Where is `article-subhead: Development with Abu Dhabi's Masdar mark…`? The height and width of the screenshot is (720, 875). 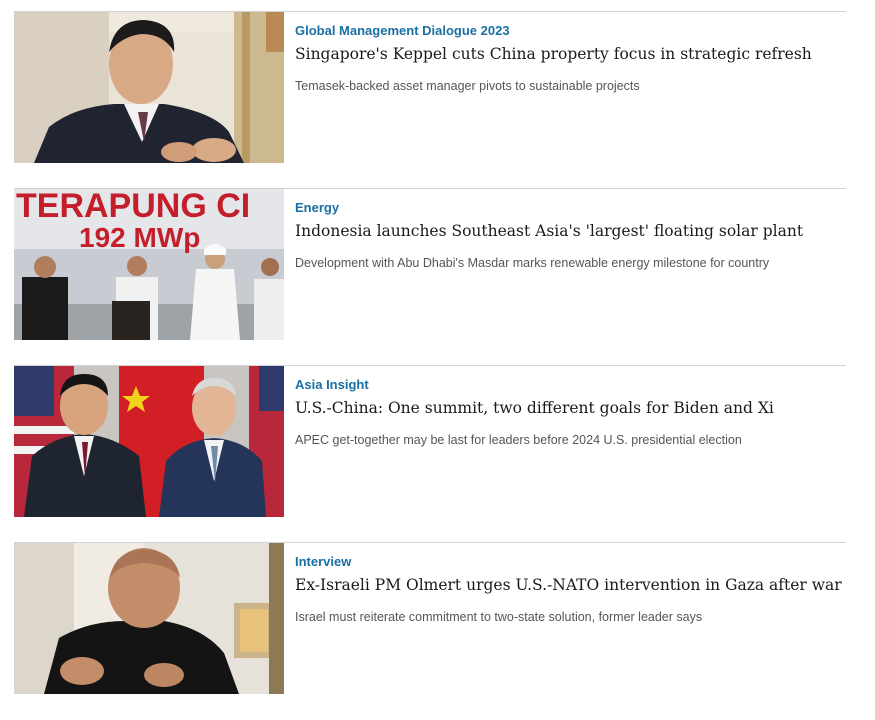
article-subhead: Development with Abu Dhabi's Masdar mark… is located at coordinates (532, 263).